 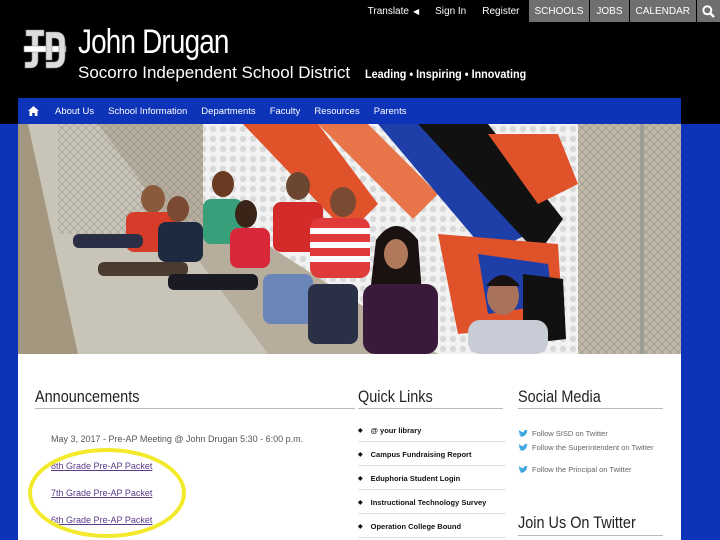 What do you see at coordinates (570, 433) in the screenshot?
I see `social-link-label: Follow SISD on Twitter` at bounding box center [570, 433].